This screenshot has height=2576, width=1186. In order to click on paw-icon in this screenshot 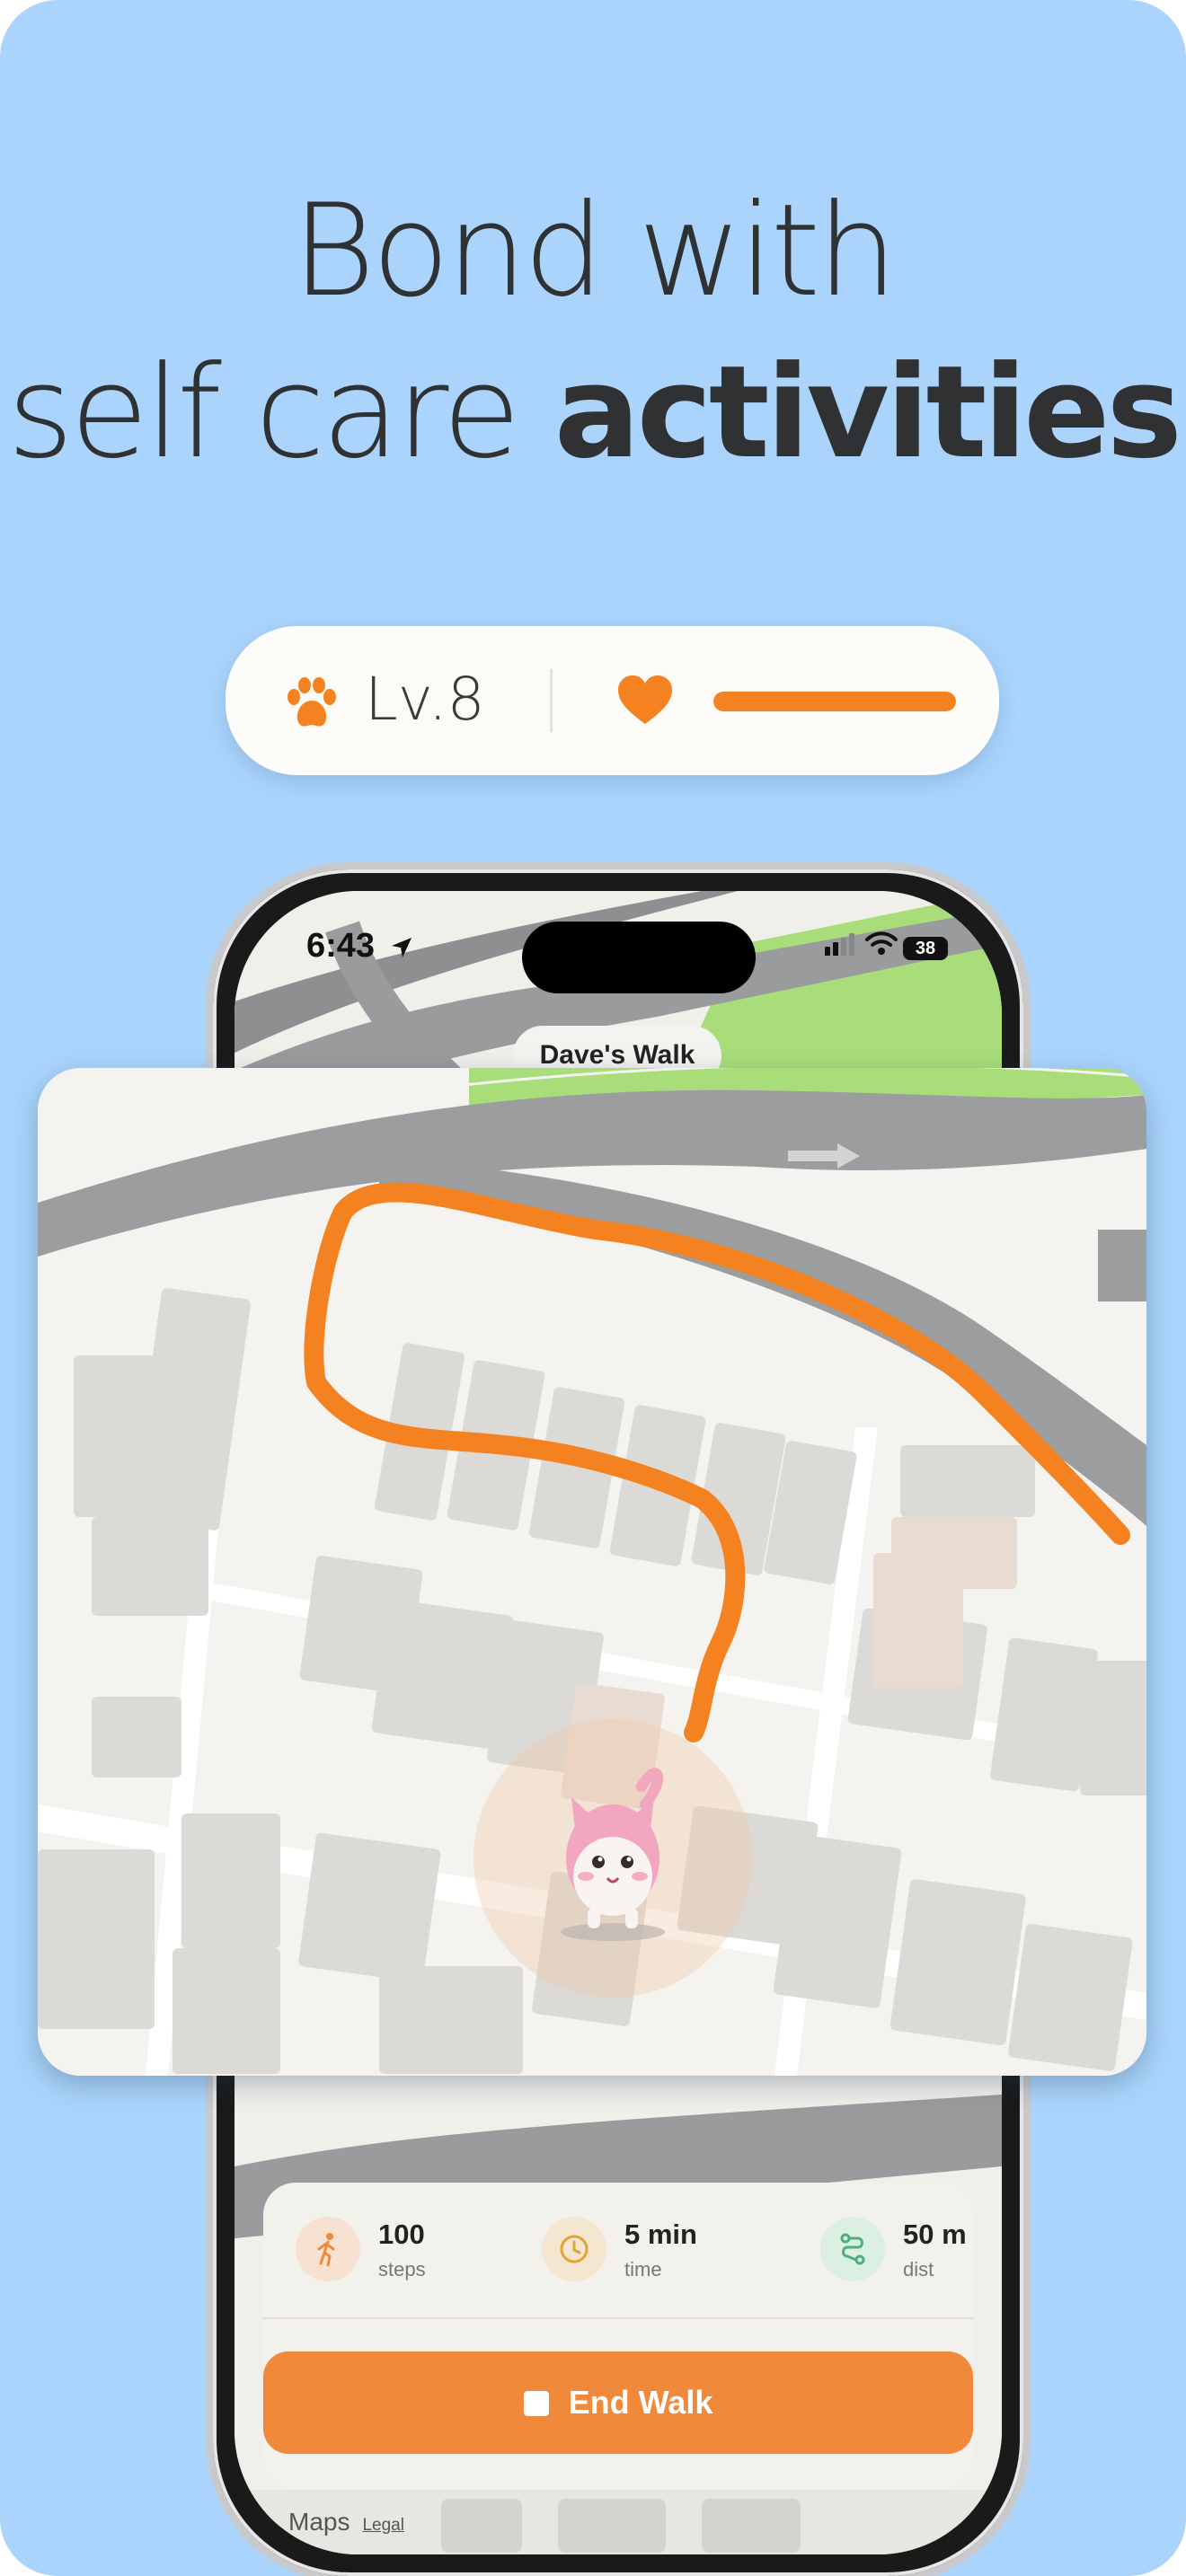, I will do `click(312, 702)`.